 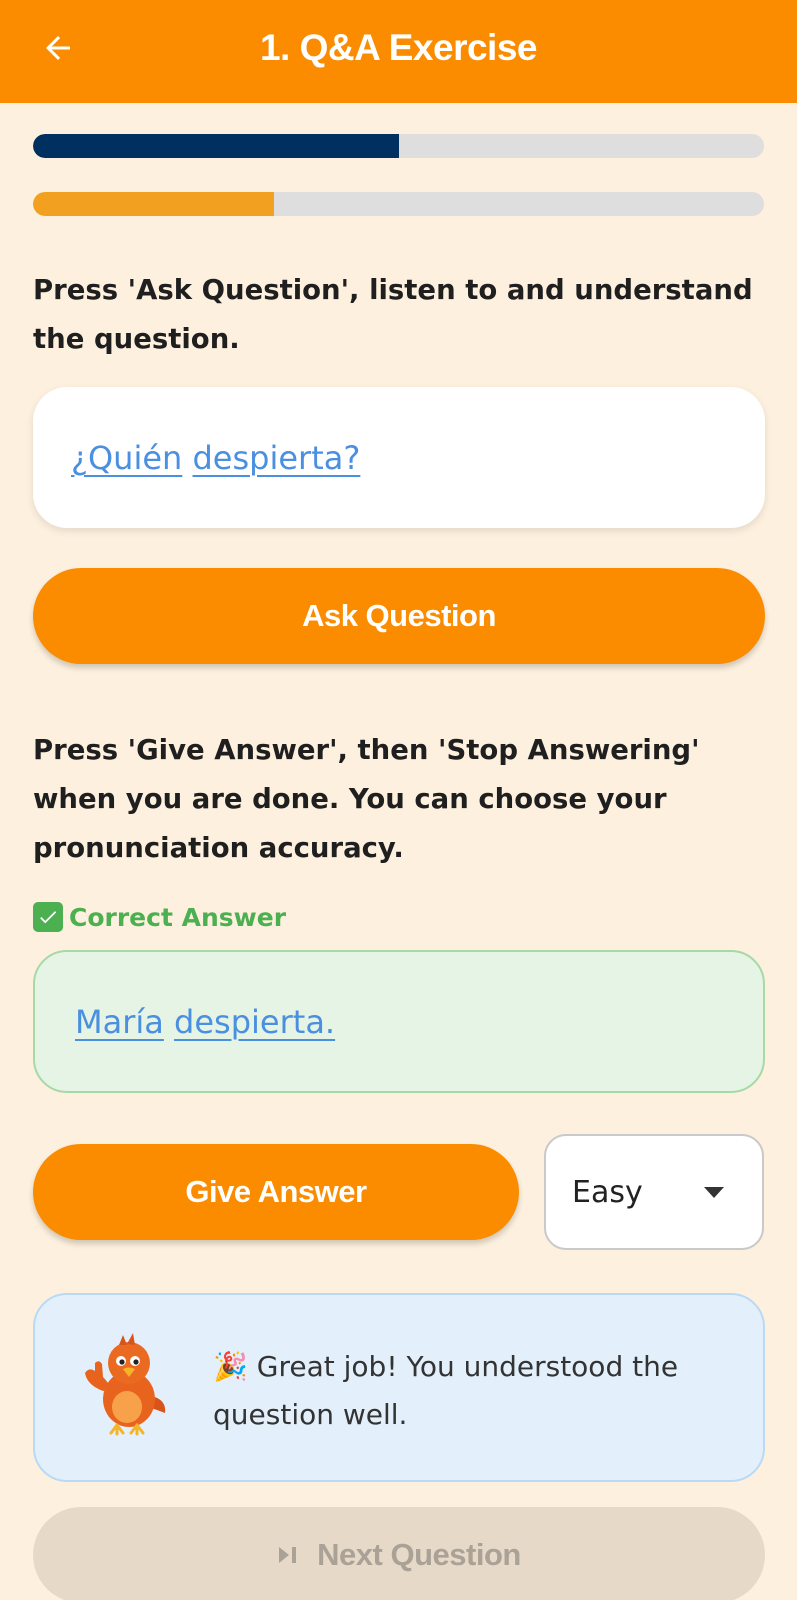 I want to click on overall-progress-fill, so click(x=216, y=146).